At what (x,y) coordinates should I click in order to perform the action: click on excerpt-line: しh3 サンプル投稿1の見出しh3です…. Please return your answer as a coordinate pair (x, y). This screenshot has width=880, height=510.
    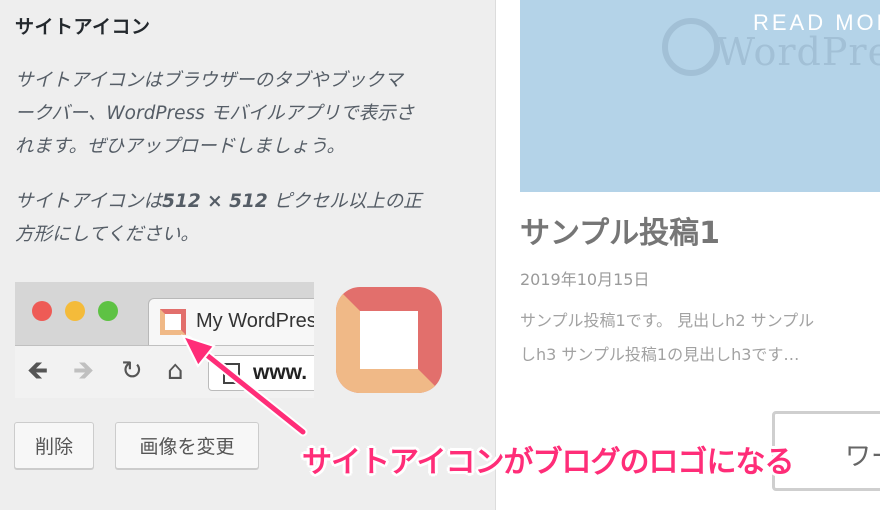
    Looking at the image, I should click on (660, 354).